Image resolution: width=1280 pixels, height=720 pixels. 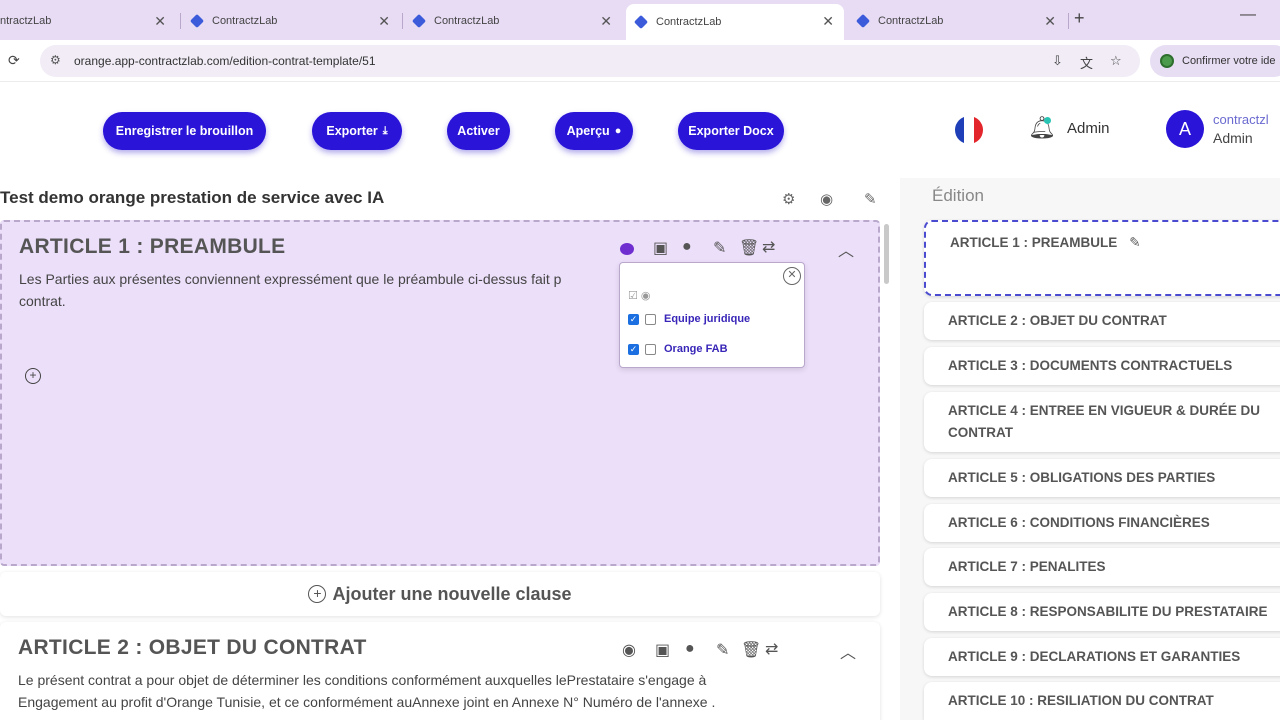 What do you see at coordinates (55, 60) in the screenshot?
I see `site-settings-icon: ⚙` at bounding box center [55, 60].